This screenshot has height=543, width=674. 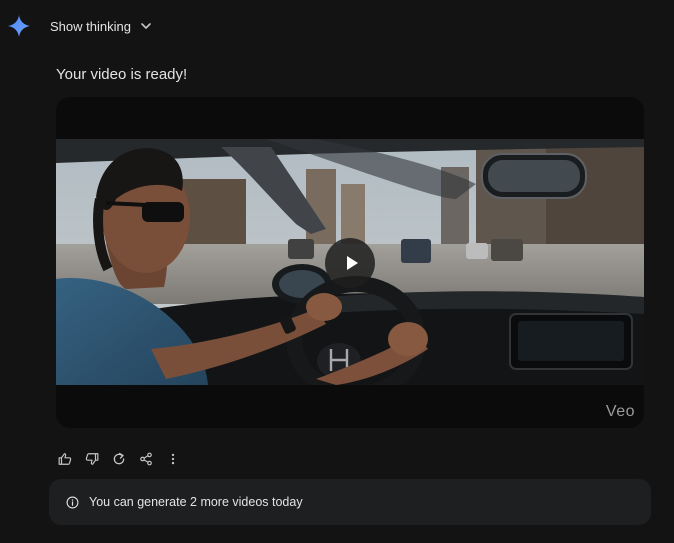 I want to click on thumbs-up-button, so click(x=64, y=459).